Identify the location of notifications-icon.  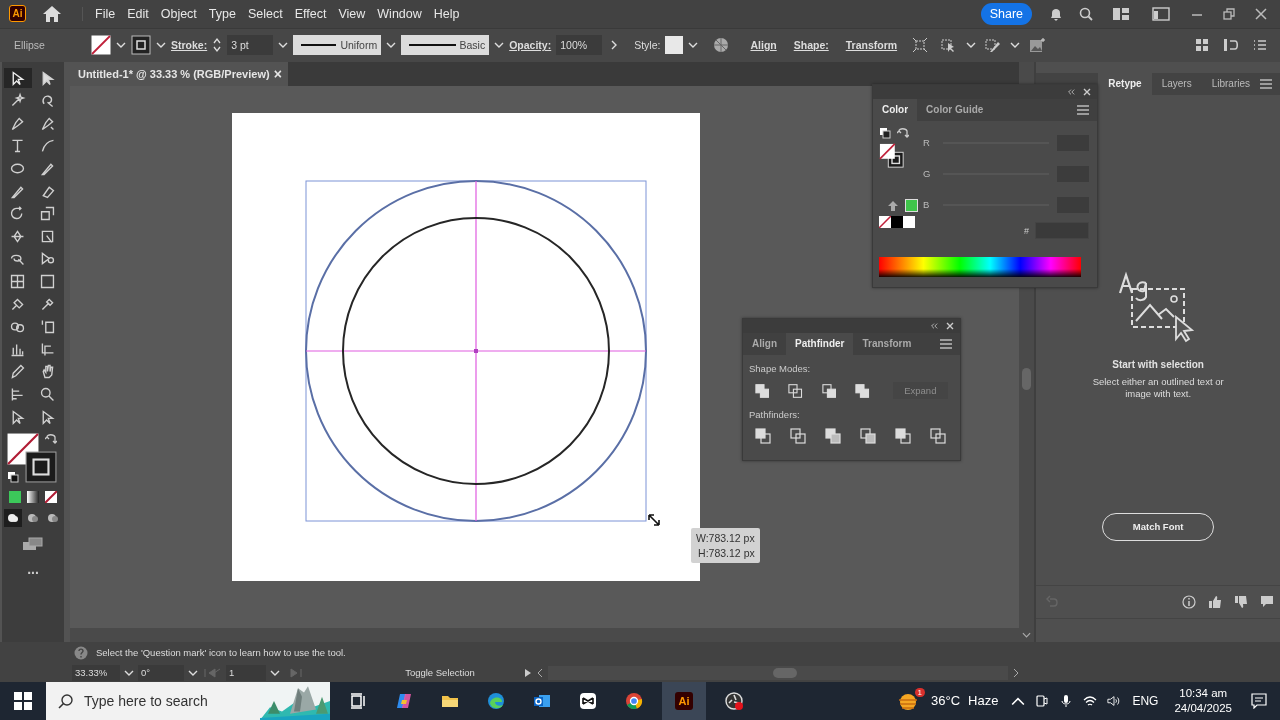
(1259, 701).